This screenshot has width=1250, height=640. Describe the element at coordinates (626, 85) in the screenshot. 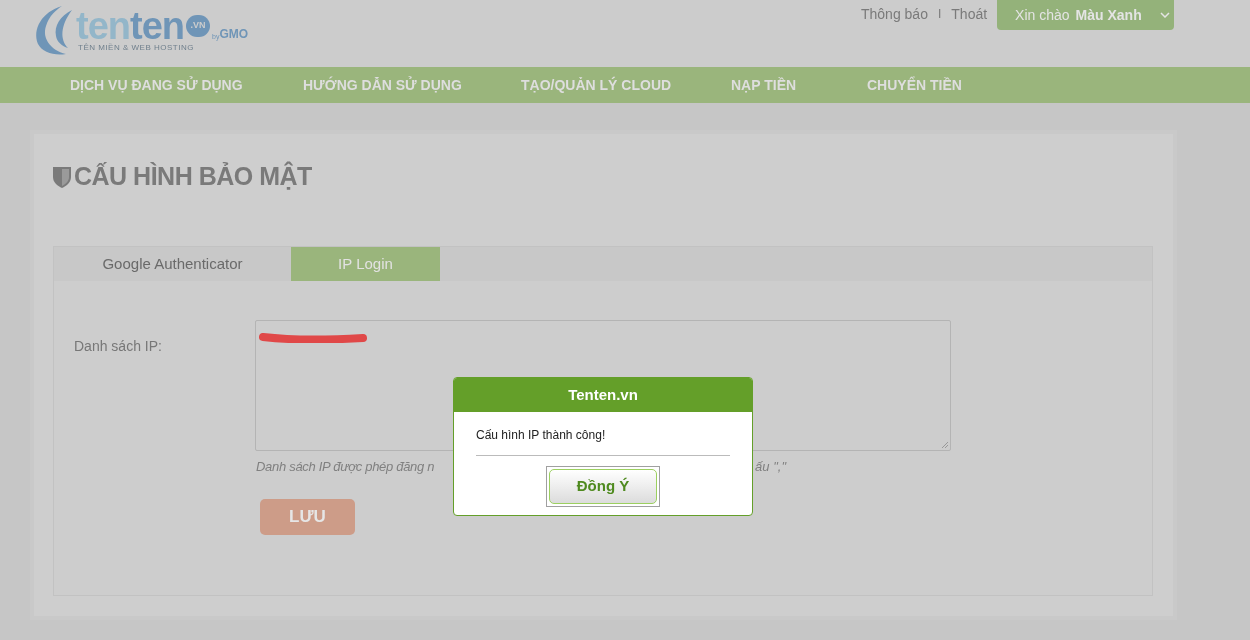

I see `nav-item: TẠO/QUẢN LÝ CLOUD` at that location.